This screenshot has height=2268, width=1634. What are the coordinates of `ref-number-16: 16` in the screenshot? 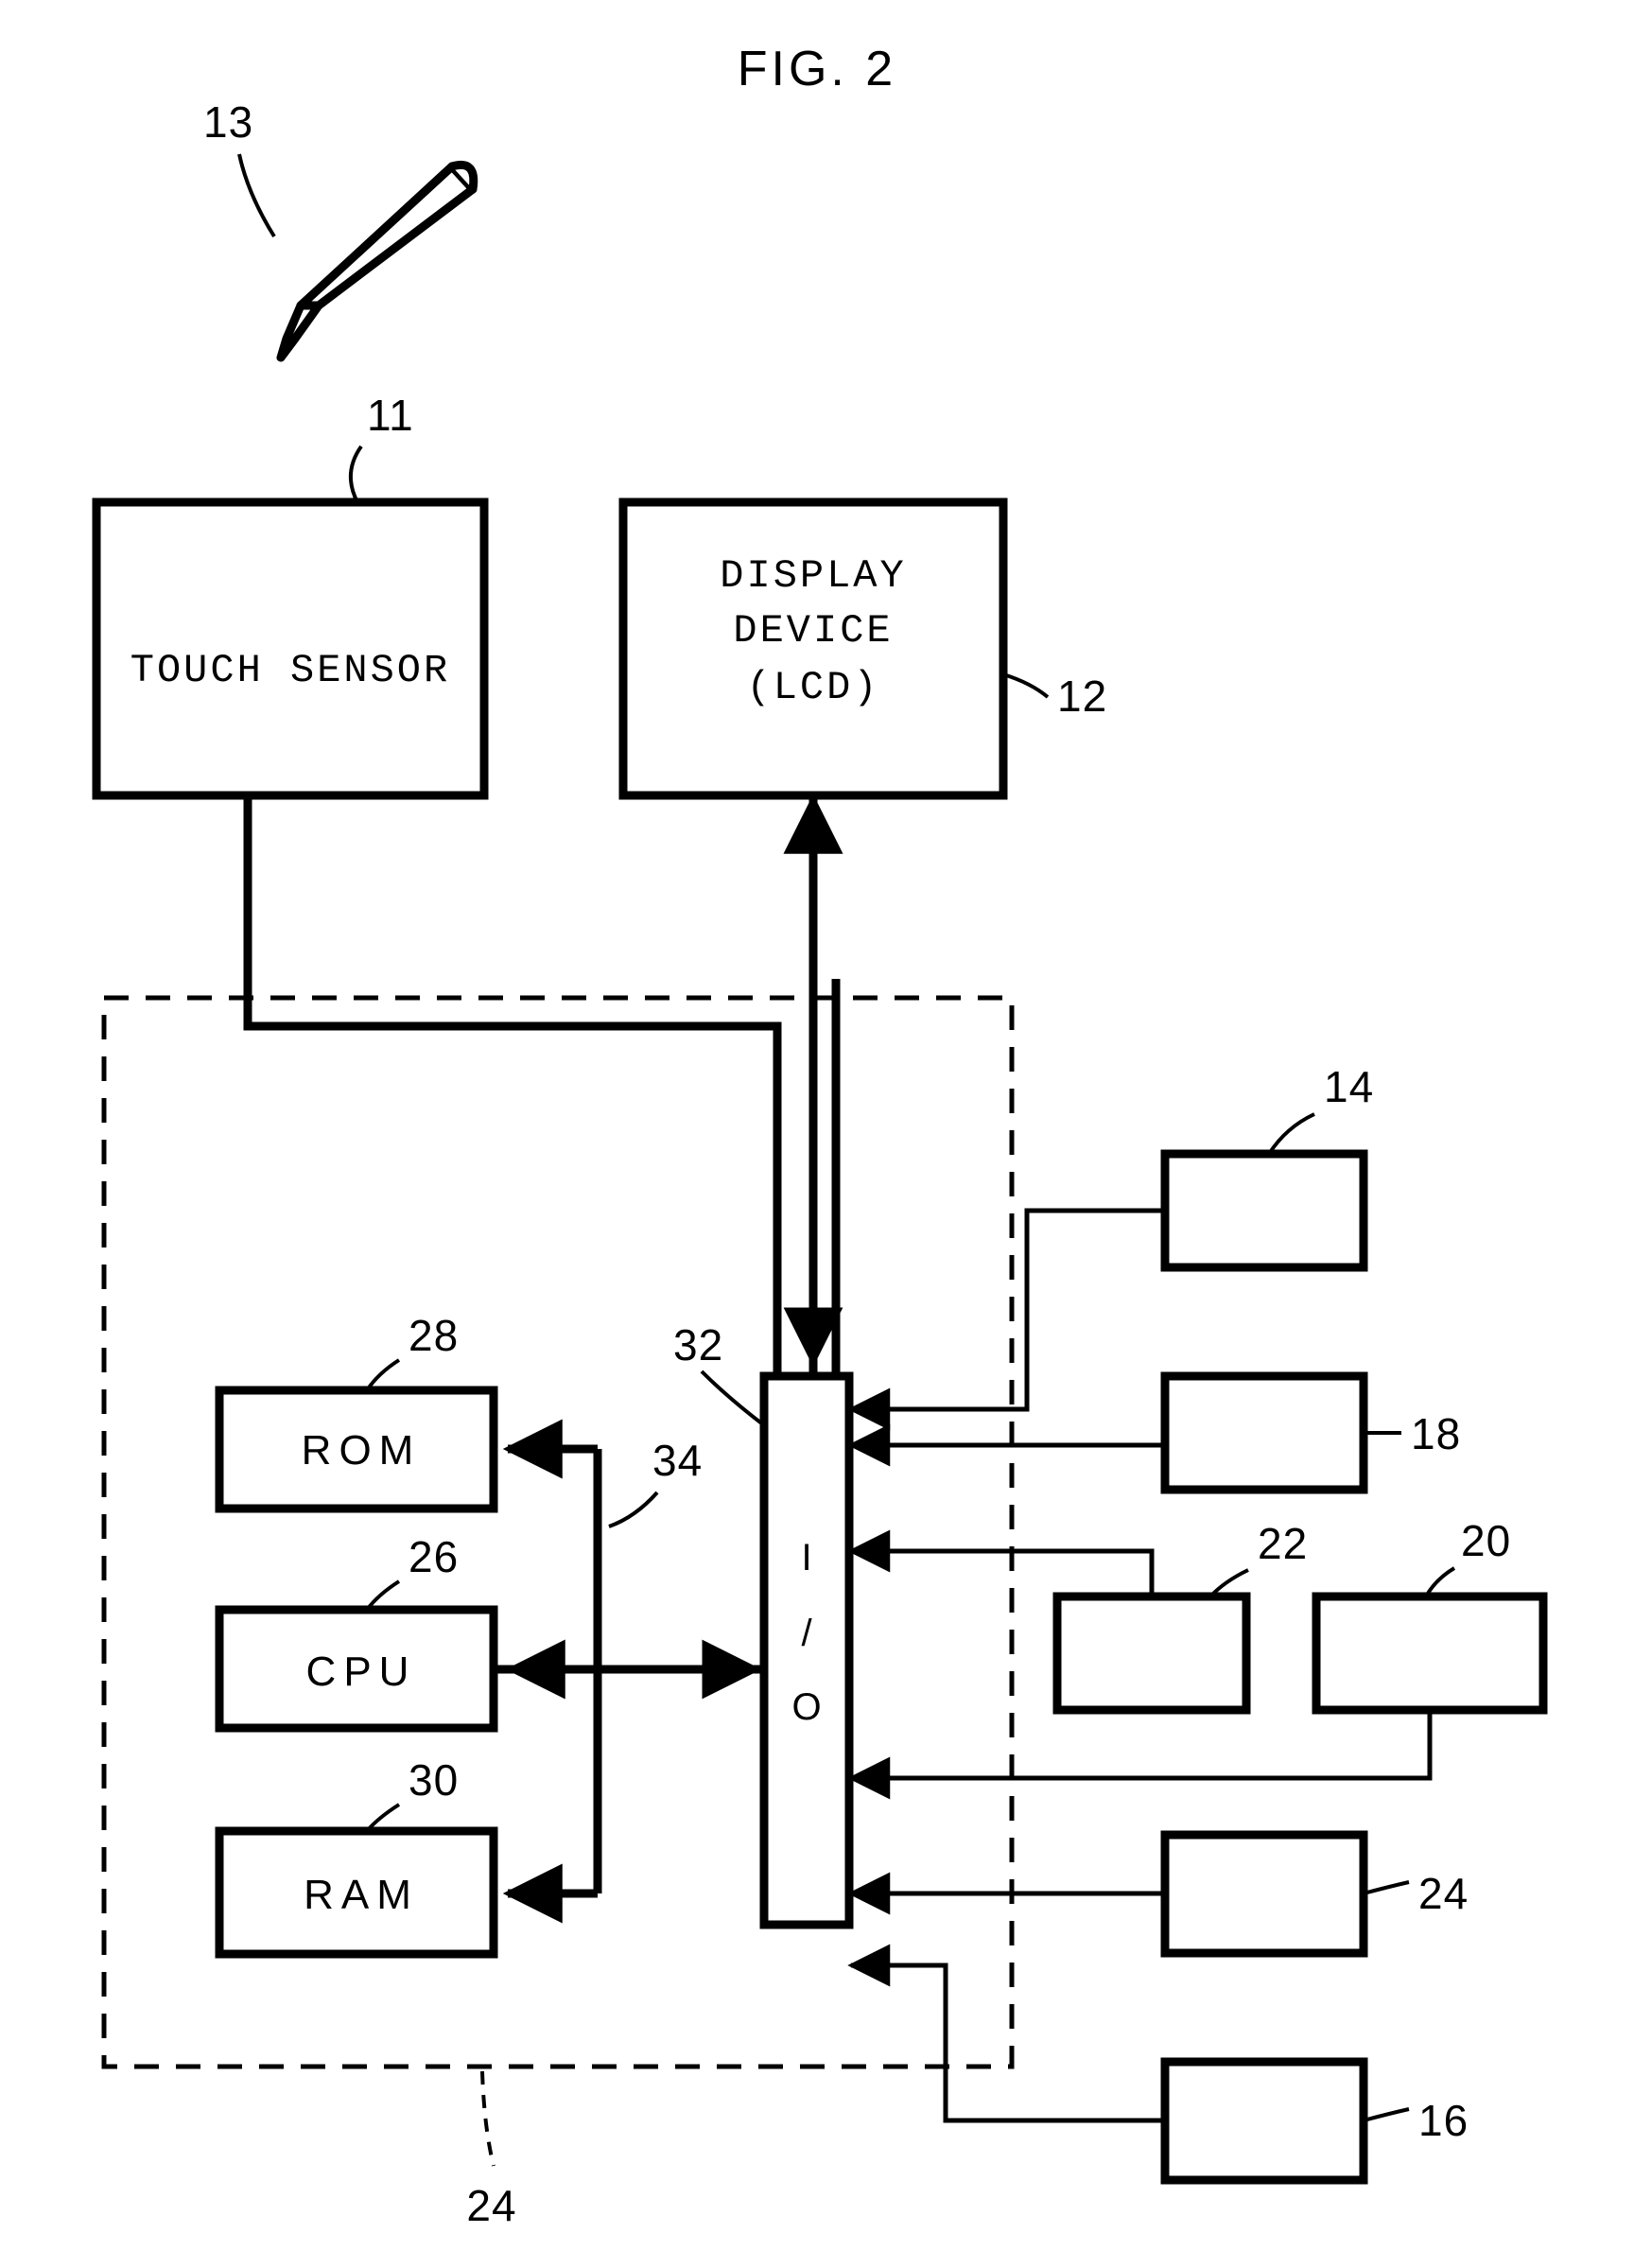 It's located at (1443, 2120).